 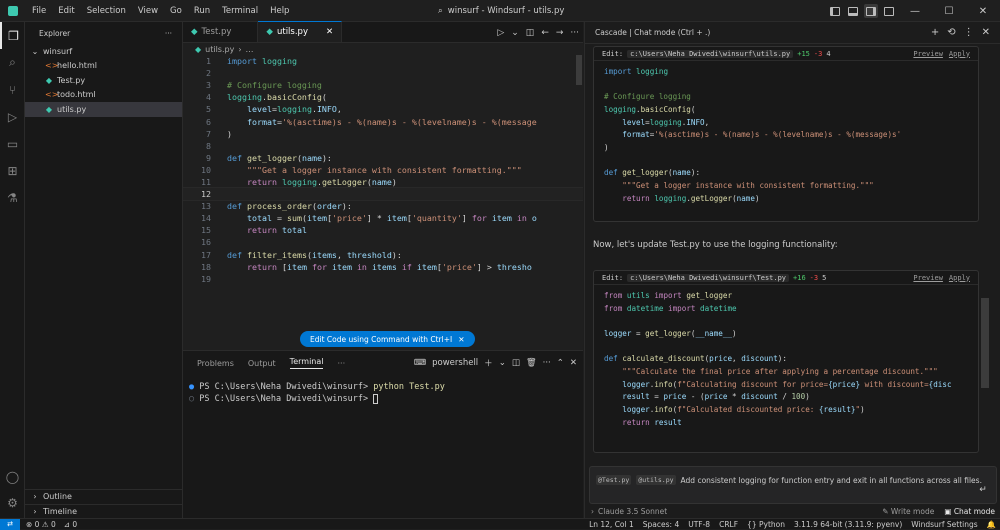 I want to click on menu-item-terminal: Terminal, so click(x=240, y=11).